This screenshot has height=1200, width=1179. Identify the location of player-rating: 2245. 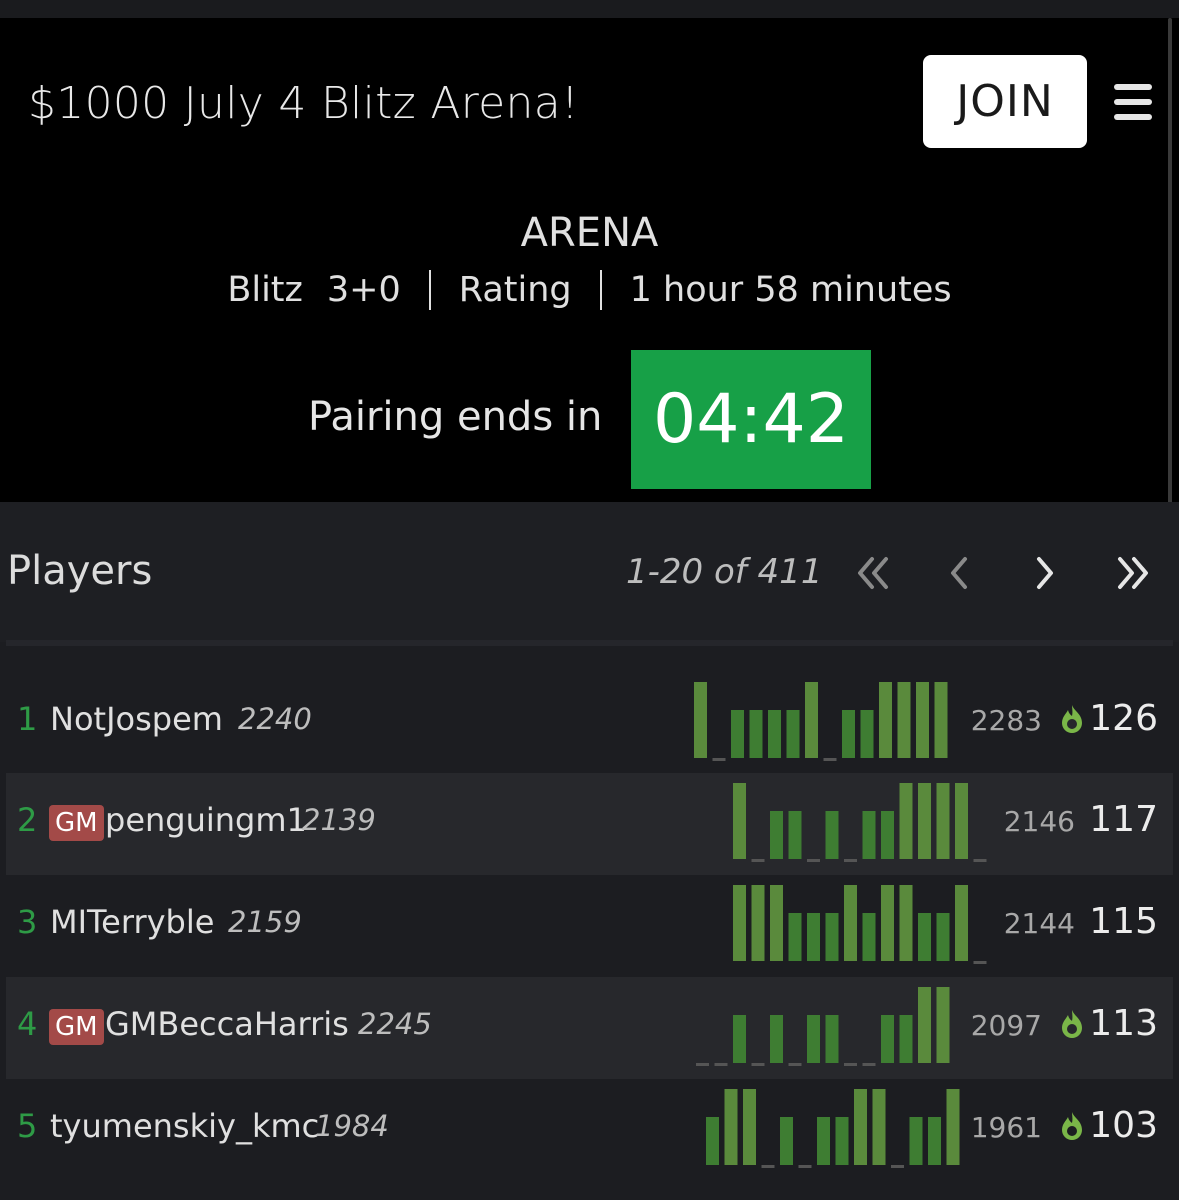
(395, 1024).